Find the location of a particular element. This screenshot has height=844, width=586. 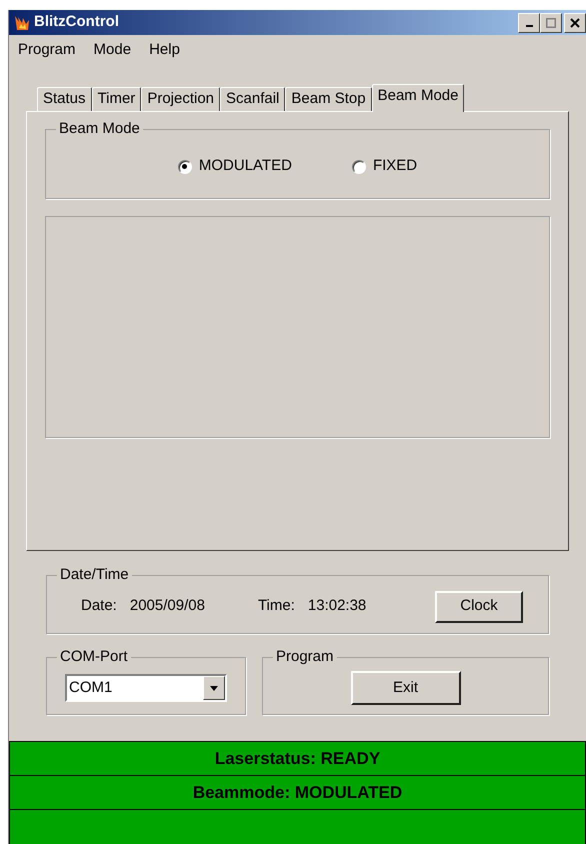

dropdown-arrow-button is located at coordinates (214, 688).